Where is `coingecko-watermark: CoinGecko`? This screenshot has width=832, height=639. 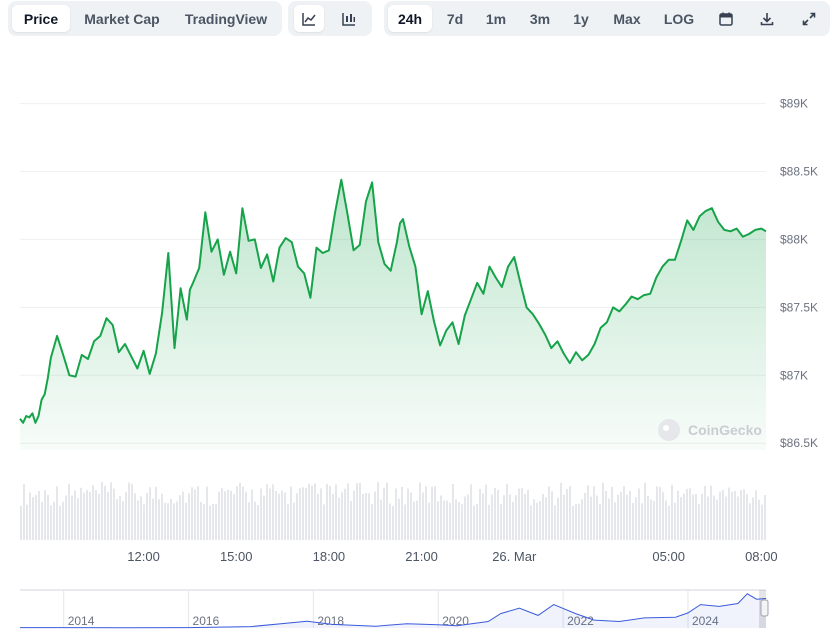 coingecko-watermark: CoinGecko is located at coordinates (710, 430).